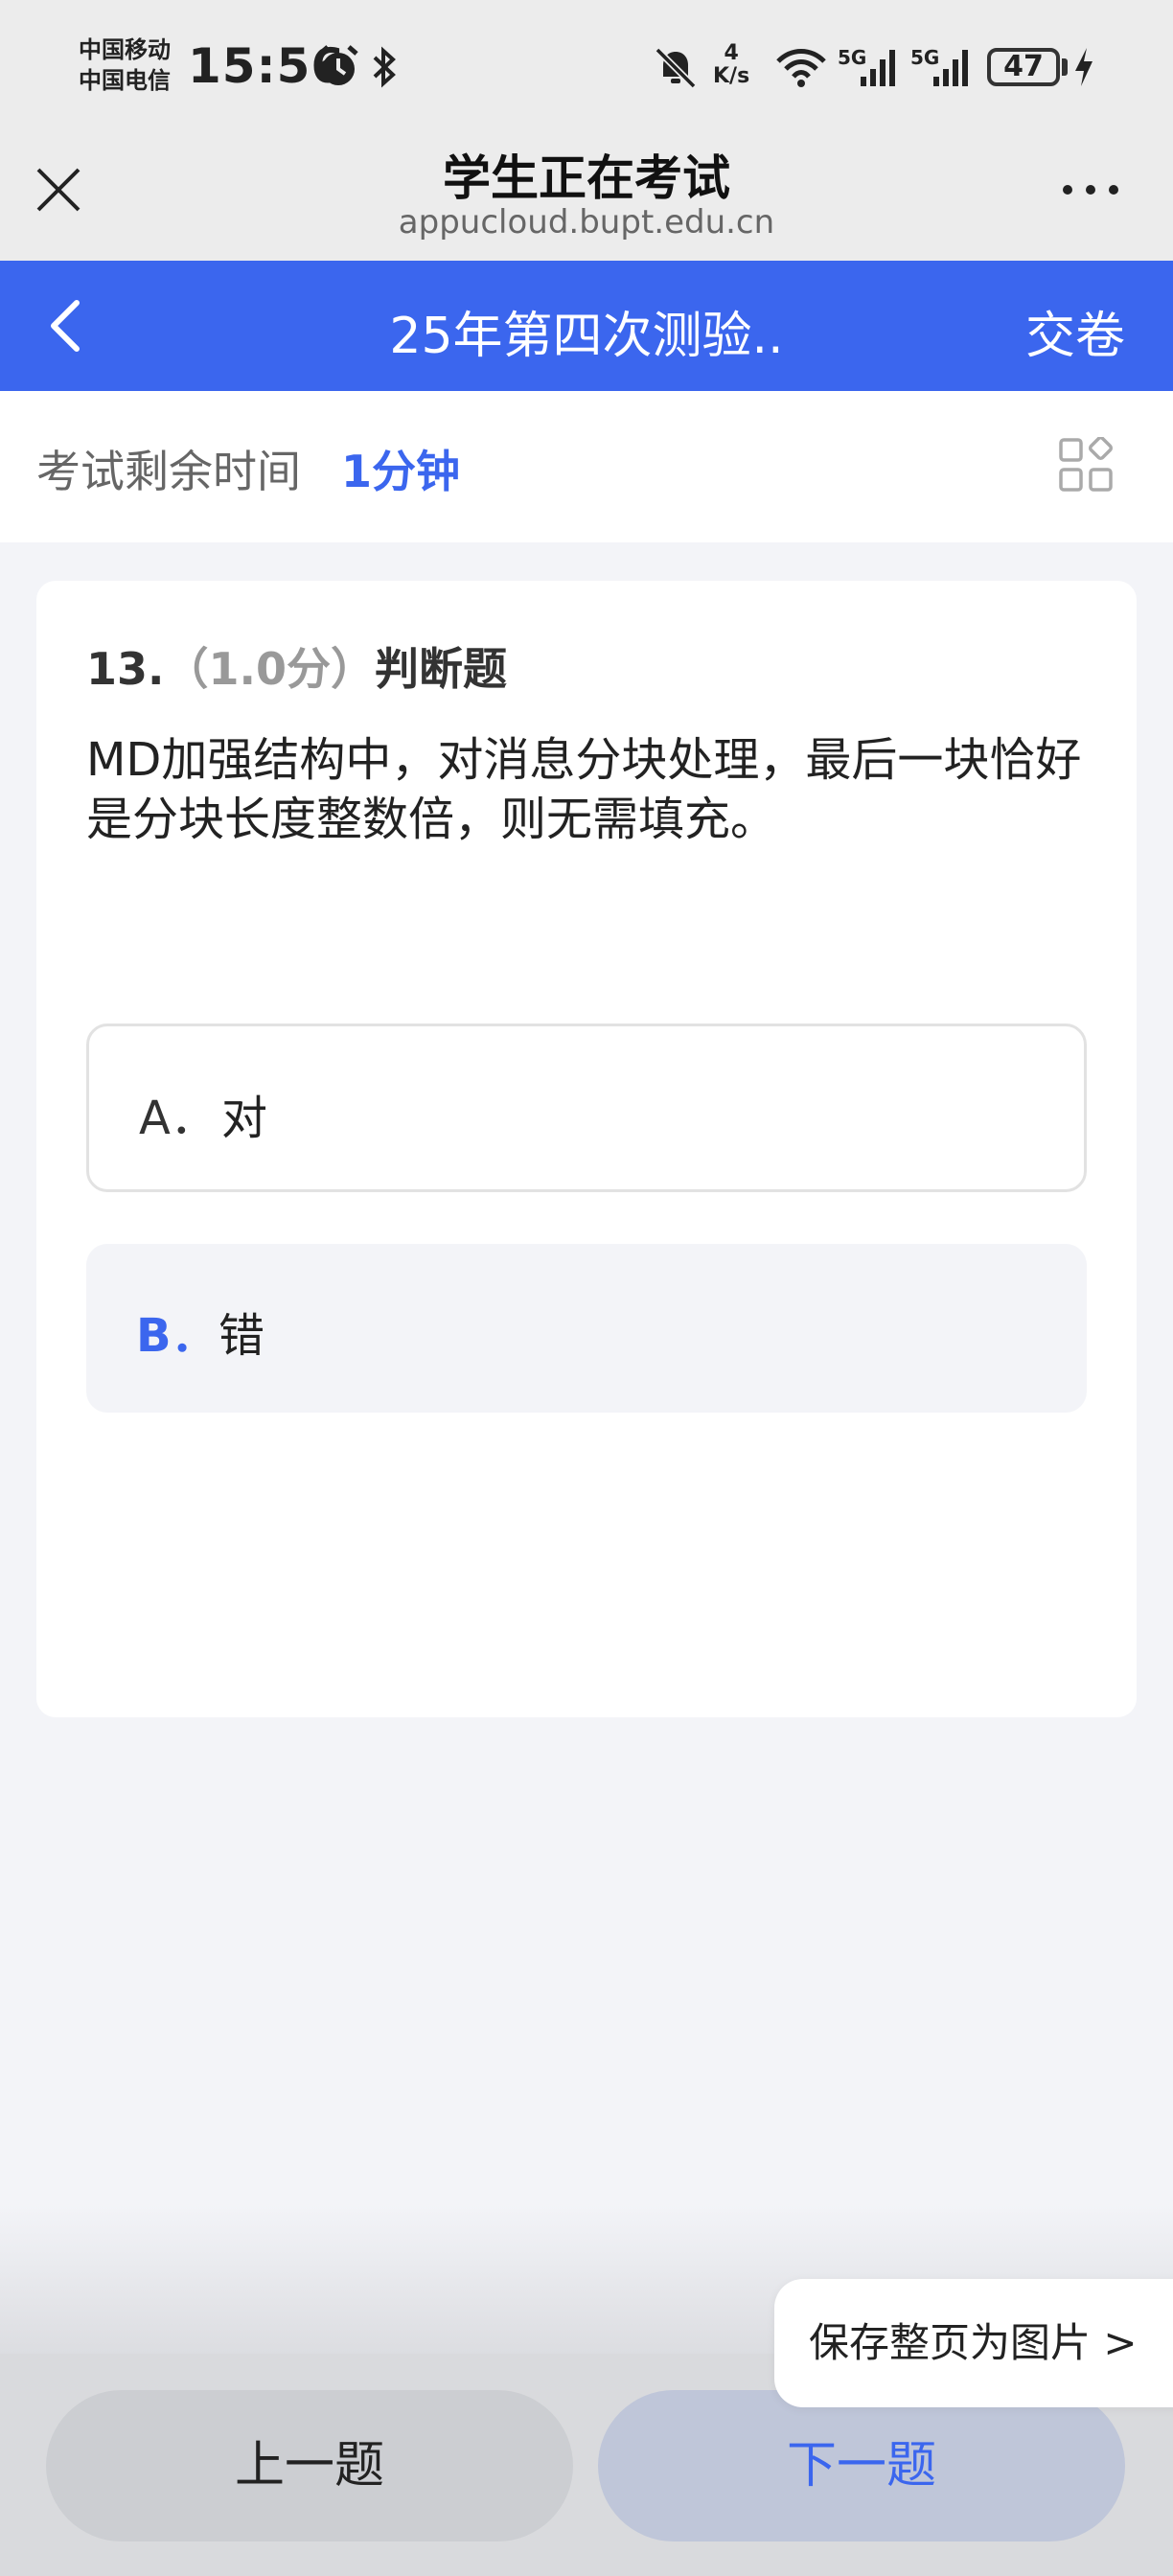 This screenshot has width=1173, height=2576. What do you see at coordinates (125, 65) in the screenshot?
I see `carrier-labels: 中国移动 中国电信` at bounding box center [125, 65].